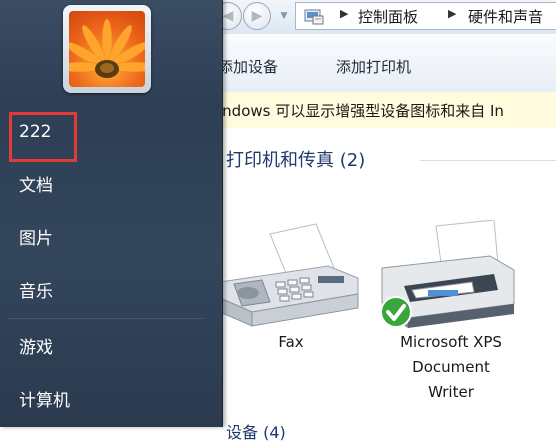 This screenshot has height=443, width=556. I want to click on chevron-down-icon: ▼, so click(284, 16).